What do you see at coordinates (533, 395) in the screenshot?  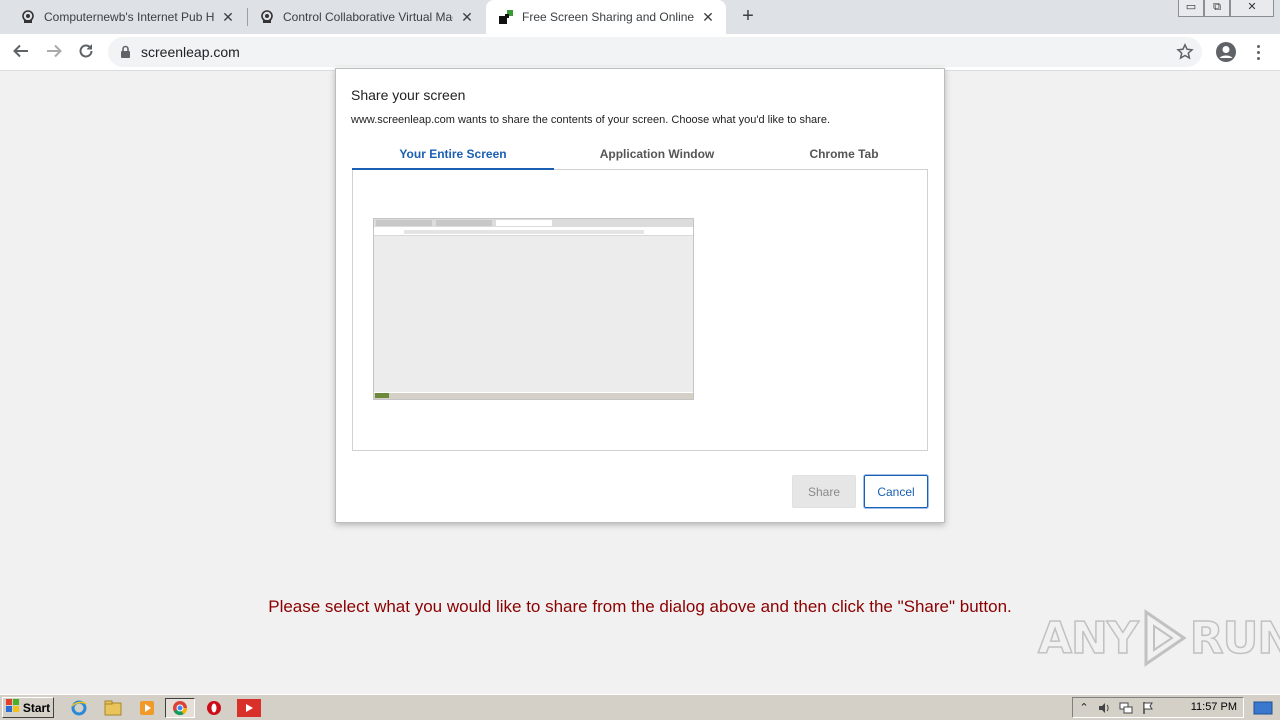 I see `thumbnail-taskbar` at bounding box center [533, 395].